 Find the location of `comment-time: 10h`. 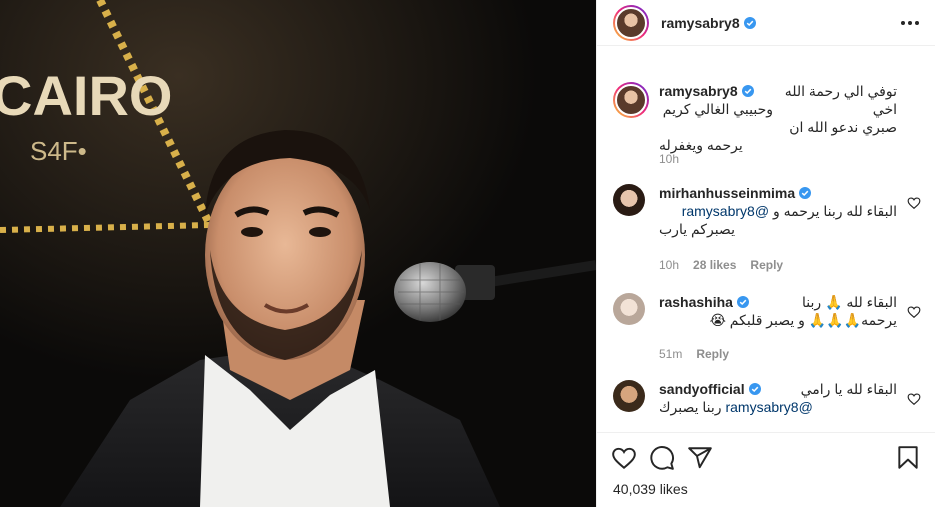

comment-time: 10h is located at coordinates (669, 265).